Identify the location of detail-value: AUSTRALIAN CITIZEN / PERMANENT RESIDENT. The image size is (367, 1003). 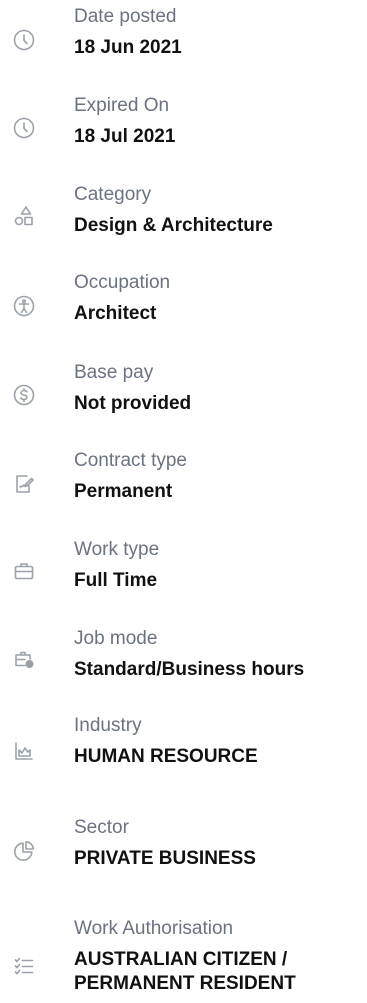
(185, 971).